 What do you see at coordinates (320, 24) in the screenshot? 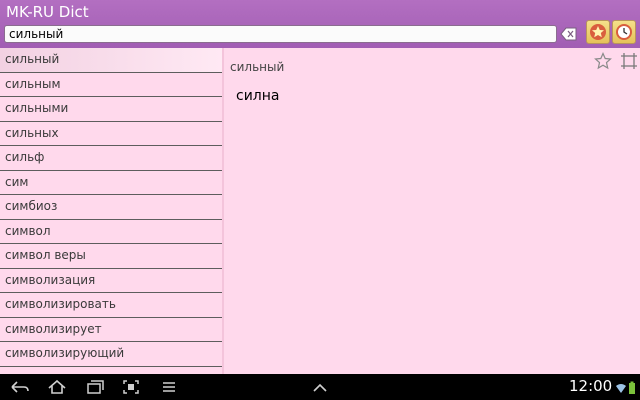
I see `title-bar: MK-RU Dict сильный` at bounding box center [320, 24].